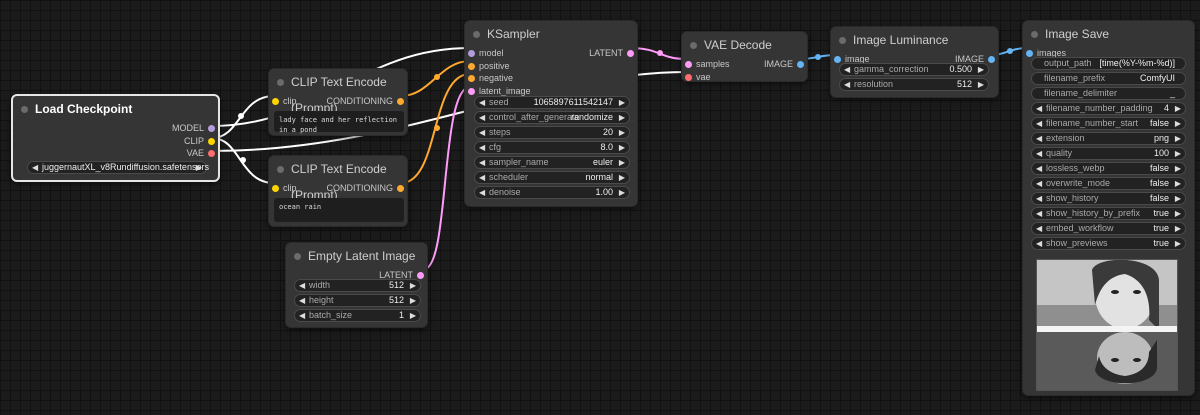  I want to click on sampler-name-widget: ◀ sampler_name euler ▶, so click(552, 162).